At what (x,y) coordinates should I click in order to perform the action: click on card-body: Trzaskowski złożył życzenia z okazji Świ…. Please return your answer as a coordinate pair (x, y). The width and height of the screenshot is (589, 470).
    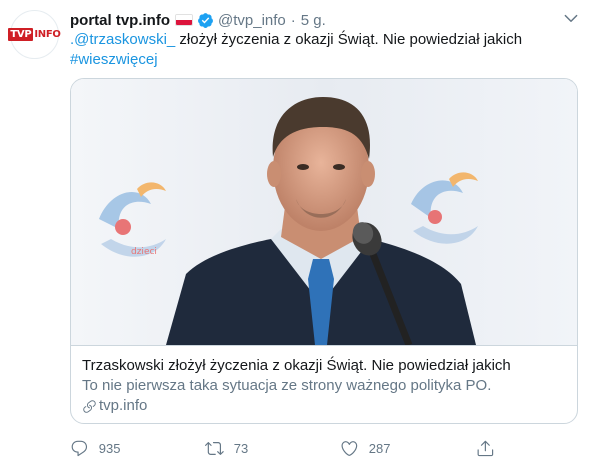
    Looking at the image, I should click on (324, 384).